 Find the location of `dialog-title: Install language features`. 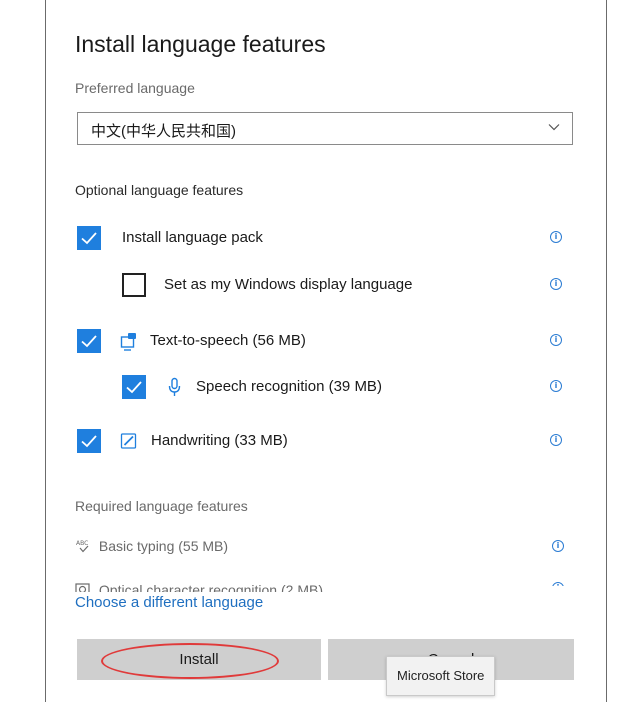

dialog-title: Install language features is located at coordinates (200, 44).